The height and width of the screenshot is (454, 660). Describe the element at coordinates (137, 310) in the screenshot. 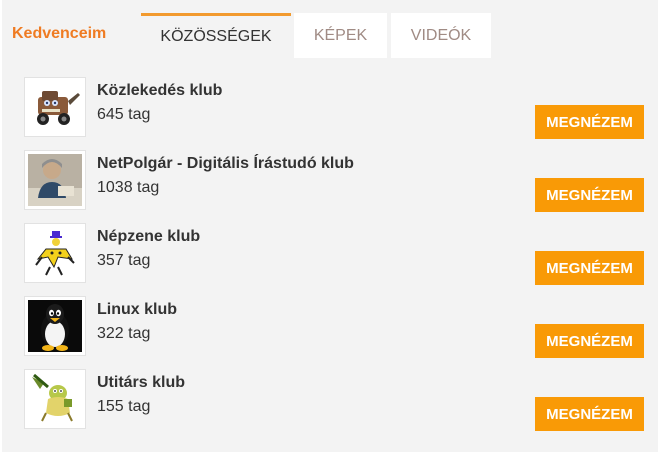

I see `club-title: Linux klub` at that location.